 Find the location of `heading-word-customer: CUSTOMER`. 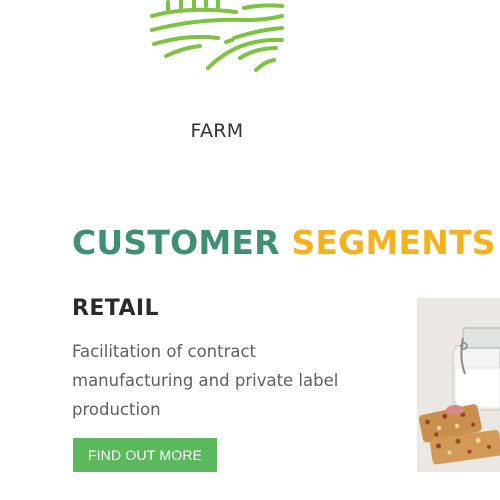

heading-word-customer: CUSTOMER is located at coordinates (176, 242).